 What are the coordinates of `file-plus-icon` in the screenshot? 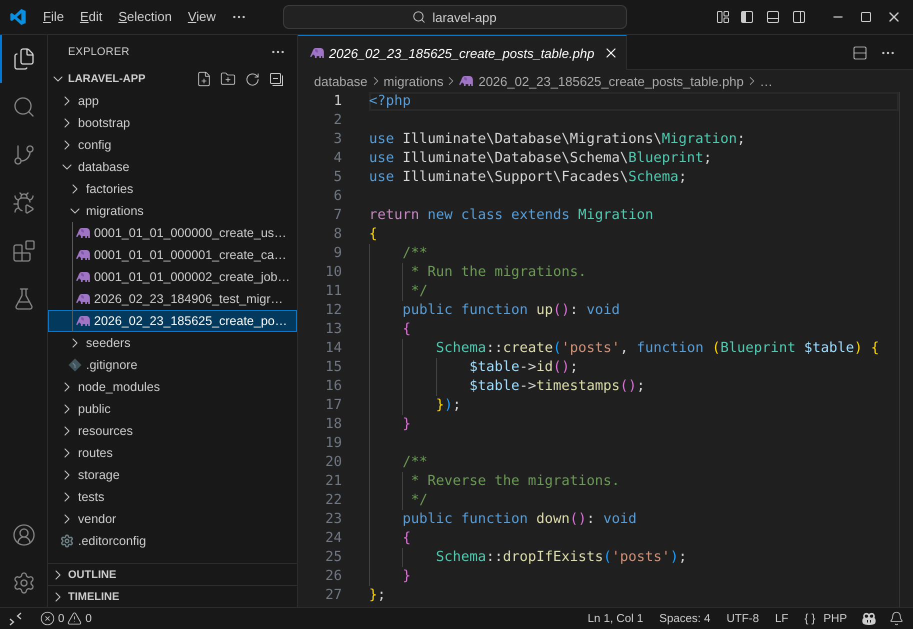 It's located at (204, 79).